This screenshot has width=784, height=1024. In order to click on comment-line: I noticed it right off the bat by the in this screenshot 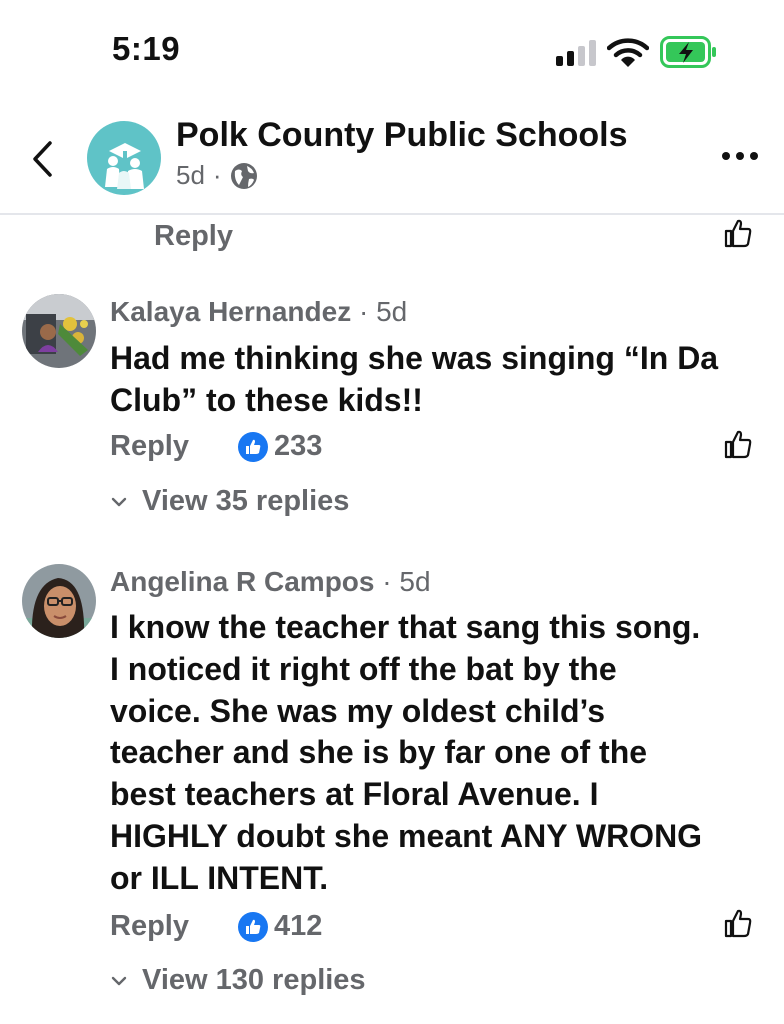, I will do `click(363, 668)`.